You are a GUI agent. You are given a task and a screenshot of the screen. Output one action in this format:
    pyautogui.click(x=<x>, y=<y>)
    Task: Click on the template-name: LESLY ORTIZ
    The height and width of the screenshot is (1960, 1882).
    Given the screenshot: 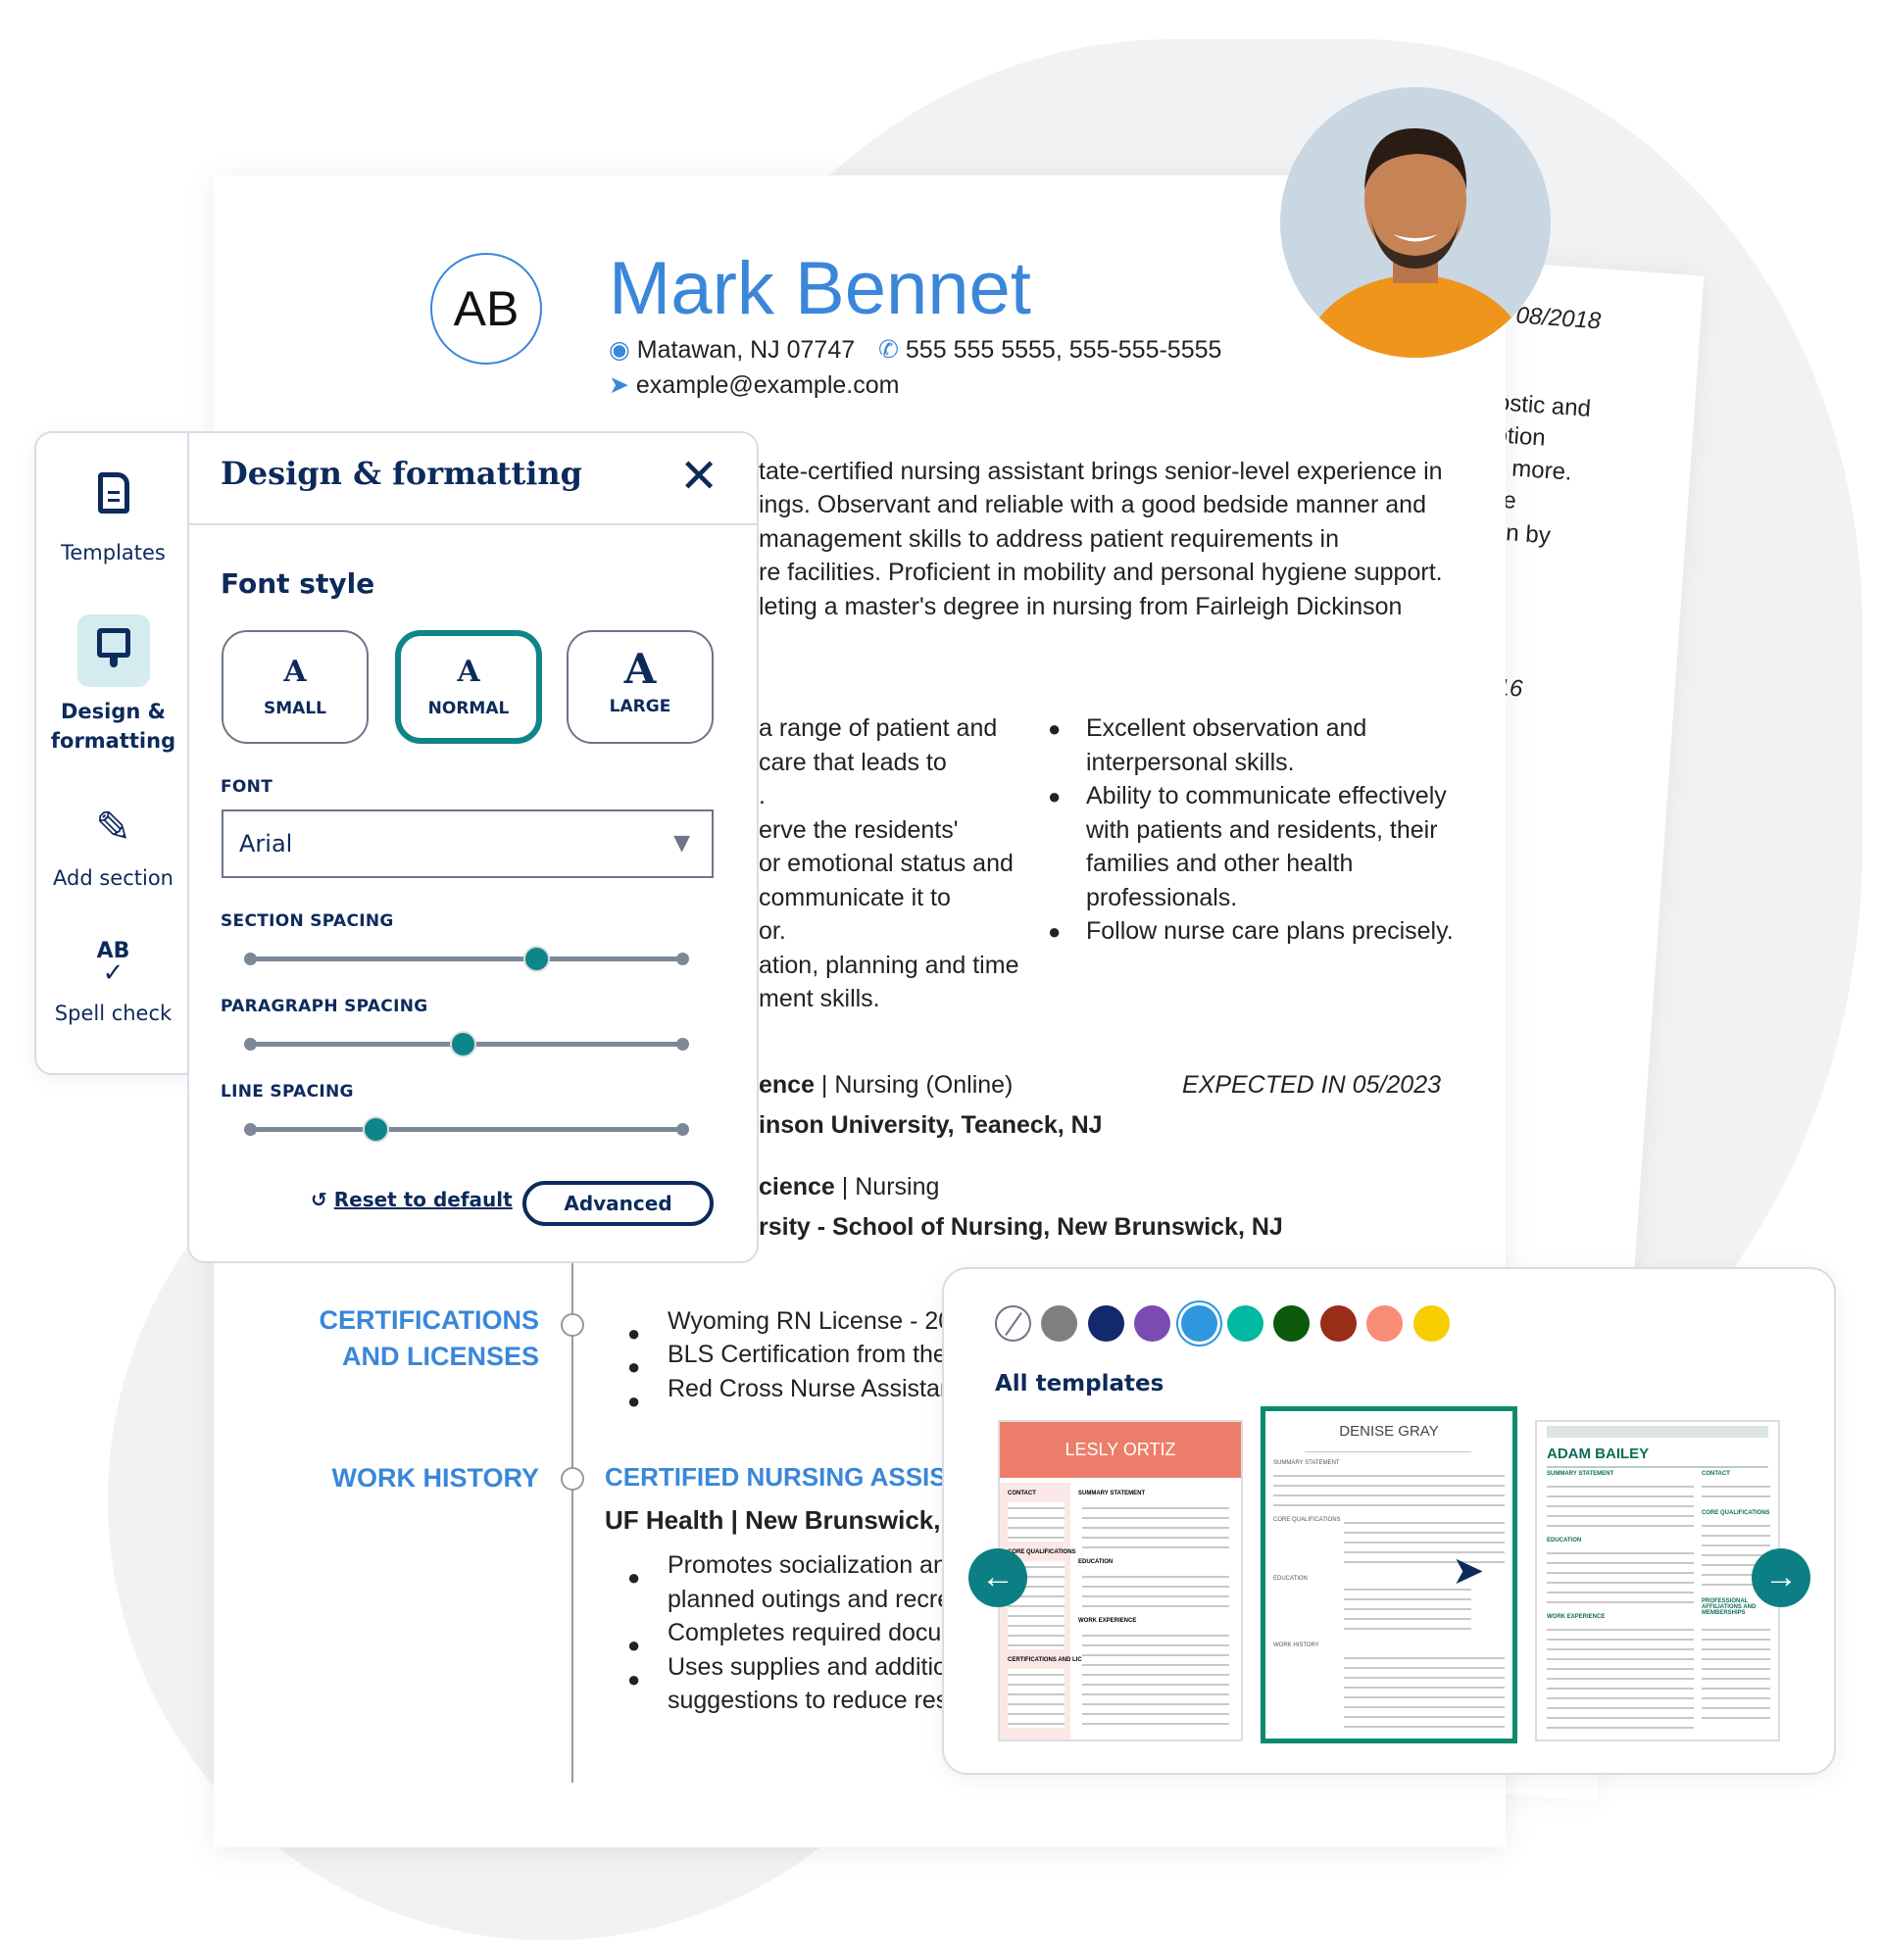 What is the action you would take?
    pyautogui.click(x=1120, y=1450)
    